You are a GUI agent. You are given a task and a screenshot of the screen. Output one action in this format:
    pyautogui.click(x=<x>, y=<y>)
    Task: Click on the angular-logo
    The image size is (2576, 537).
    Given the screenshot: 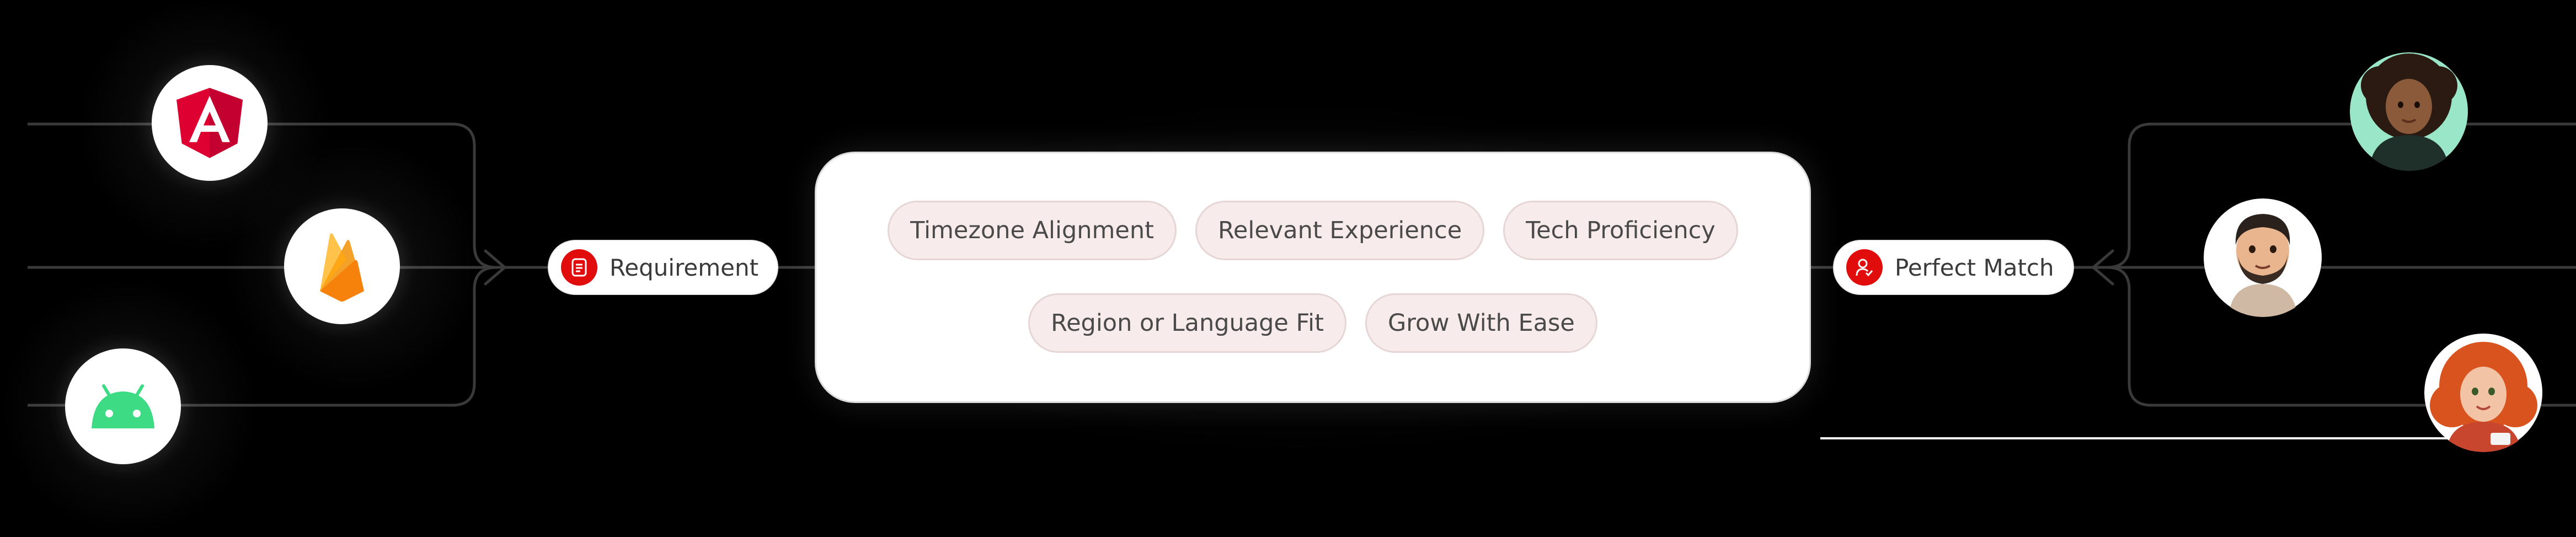 What is the action you would take?
    pyautogui.click(x=210, y=123)
    